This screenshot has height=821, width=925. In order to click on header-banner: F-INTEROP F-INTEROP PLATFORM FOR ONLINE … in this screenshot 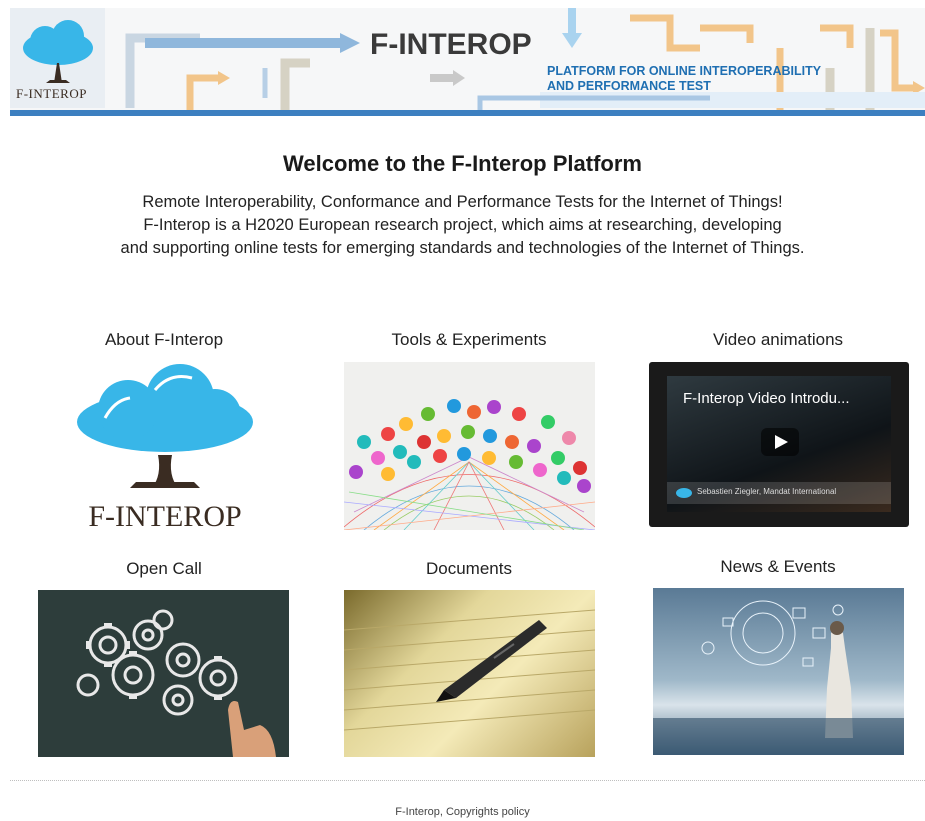, I will do `click(467, 62)`.